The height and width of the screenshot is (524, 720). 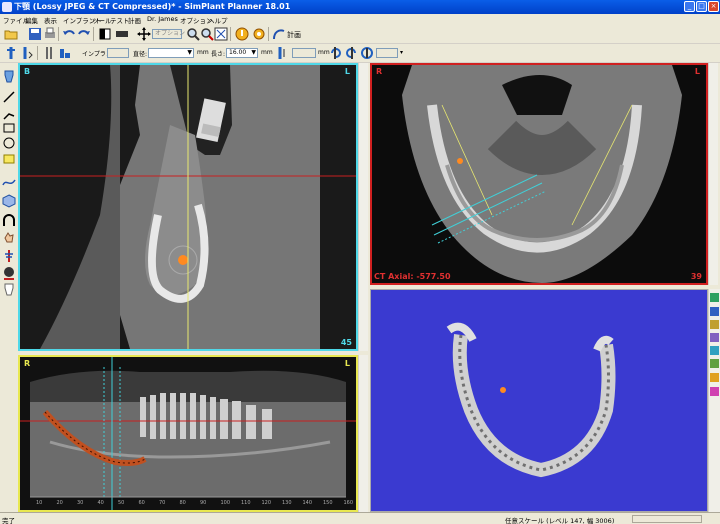 What do you see at coordinates (11, 34) in the screenshot?
I see `open-folder-icon` at bounding box center [11, 34].